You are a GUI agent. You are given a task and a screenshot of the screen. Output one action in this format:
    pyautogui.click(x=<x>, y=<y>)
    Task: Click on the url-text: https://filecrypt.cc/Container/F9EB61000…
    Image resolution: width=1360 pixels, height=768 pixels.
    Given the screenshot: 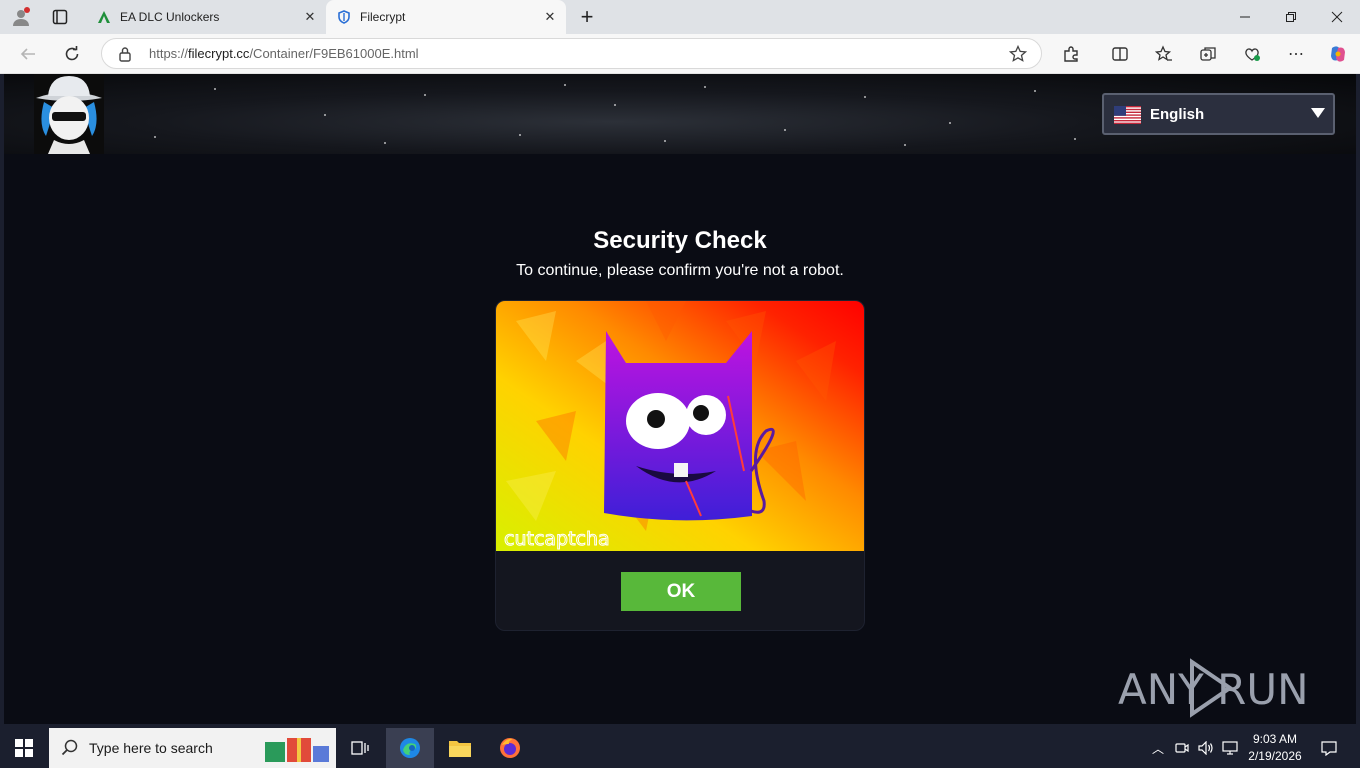 What is the action you would take?
    pyautogui.click(x=284, y=53)
    